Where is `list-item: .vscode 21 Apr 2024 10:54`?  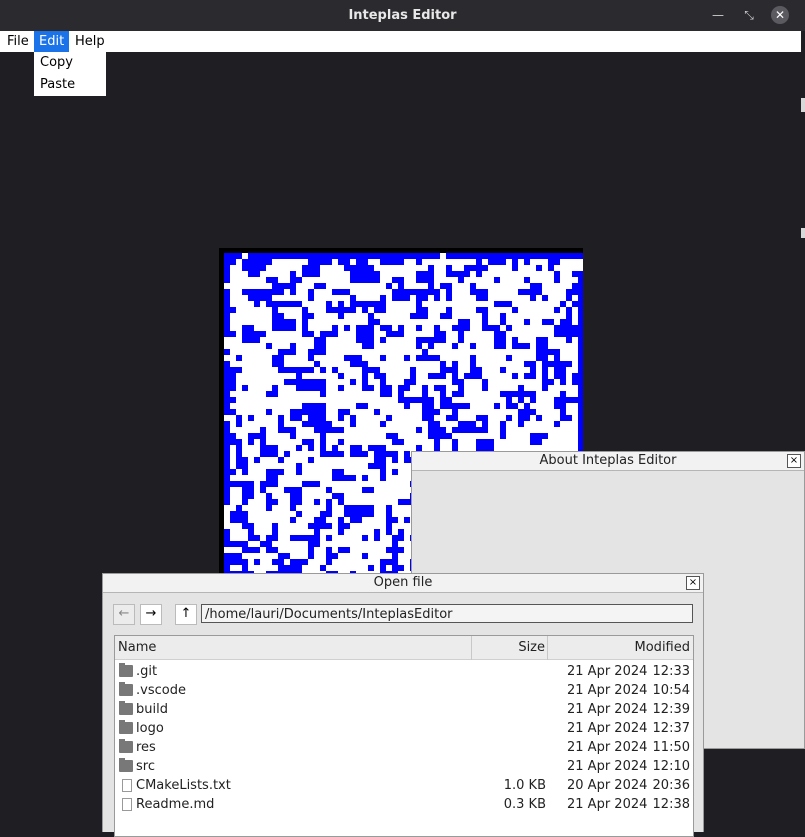
list-item: .vscode 21 Apr 2024 10:54 is located at coordinates (404, 690).